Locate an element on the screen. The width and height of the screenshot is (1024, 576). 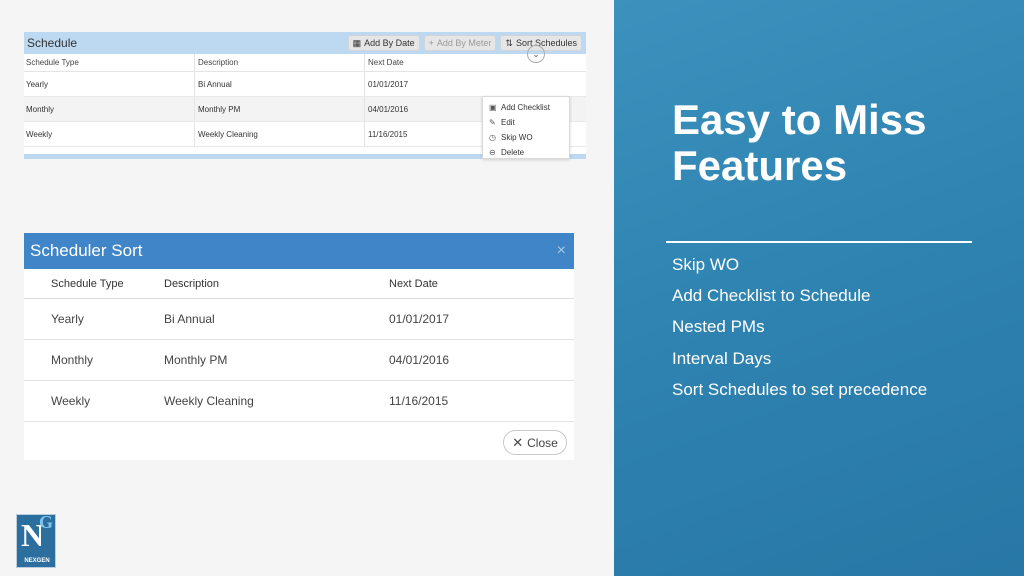
list-item: Add Checklist to Schedule is located at coordinates (771, 296).